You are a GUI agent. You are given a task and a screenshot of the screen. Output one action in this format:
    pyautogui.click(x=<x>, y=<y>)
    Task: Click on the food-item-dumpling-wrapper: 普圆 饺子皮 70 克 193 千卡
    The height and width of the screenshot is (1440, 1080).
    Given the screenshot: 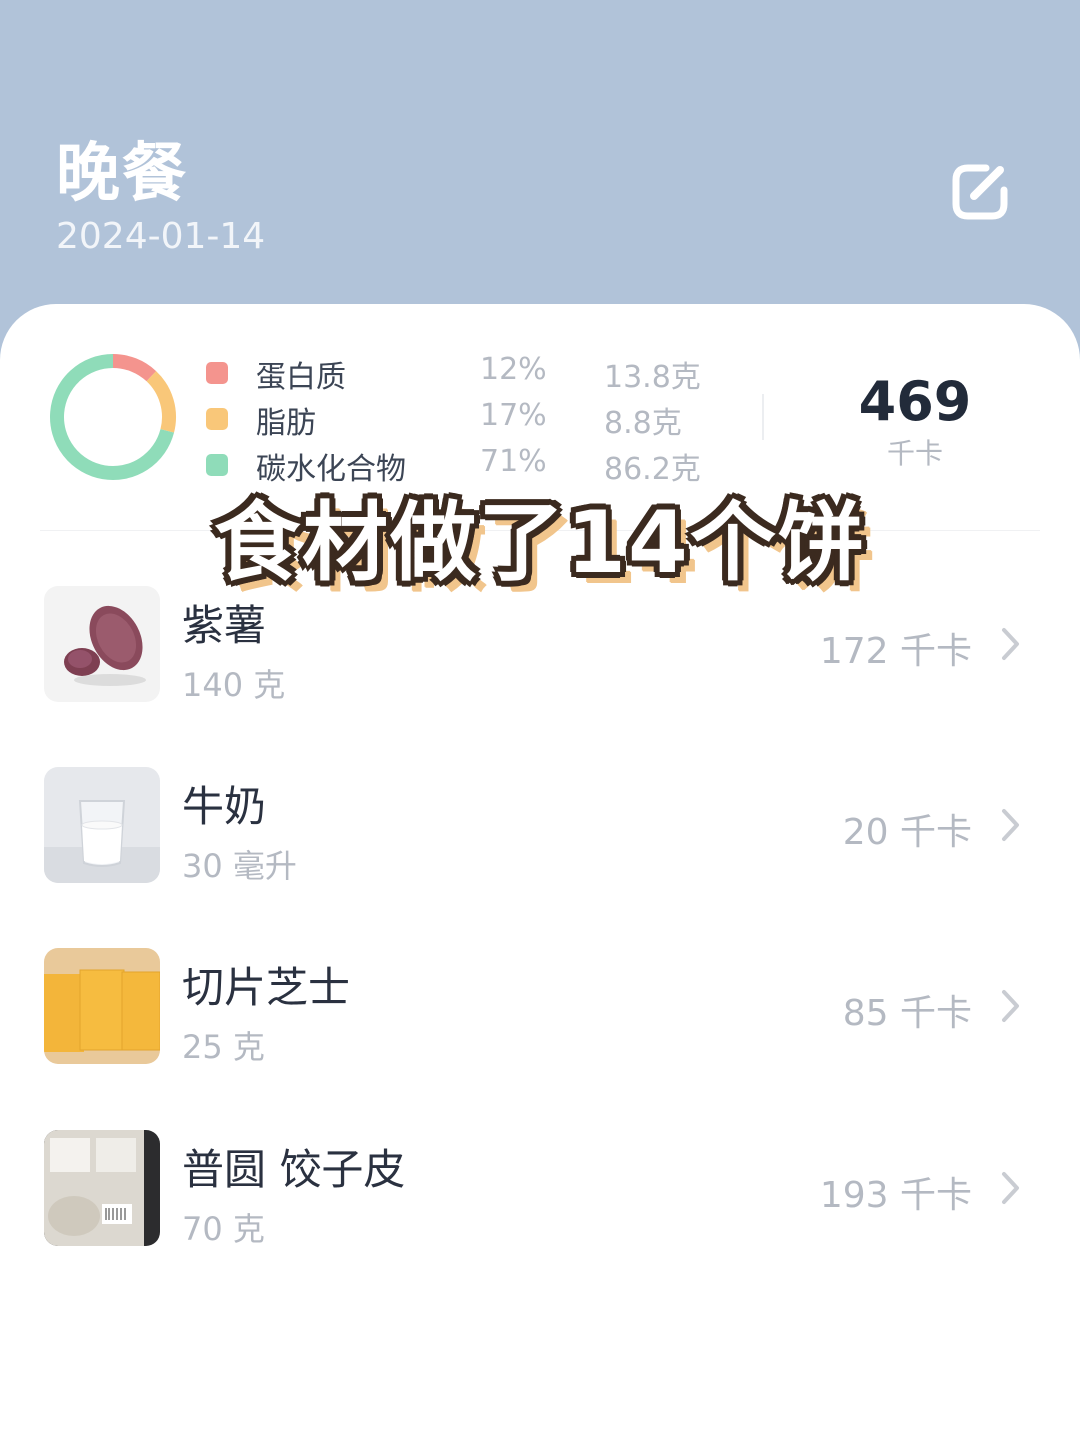 What is the action you would take?
    pyautogui.click(x=540, y=1190)
    